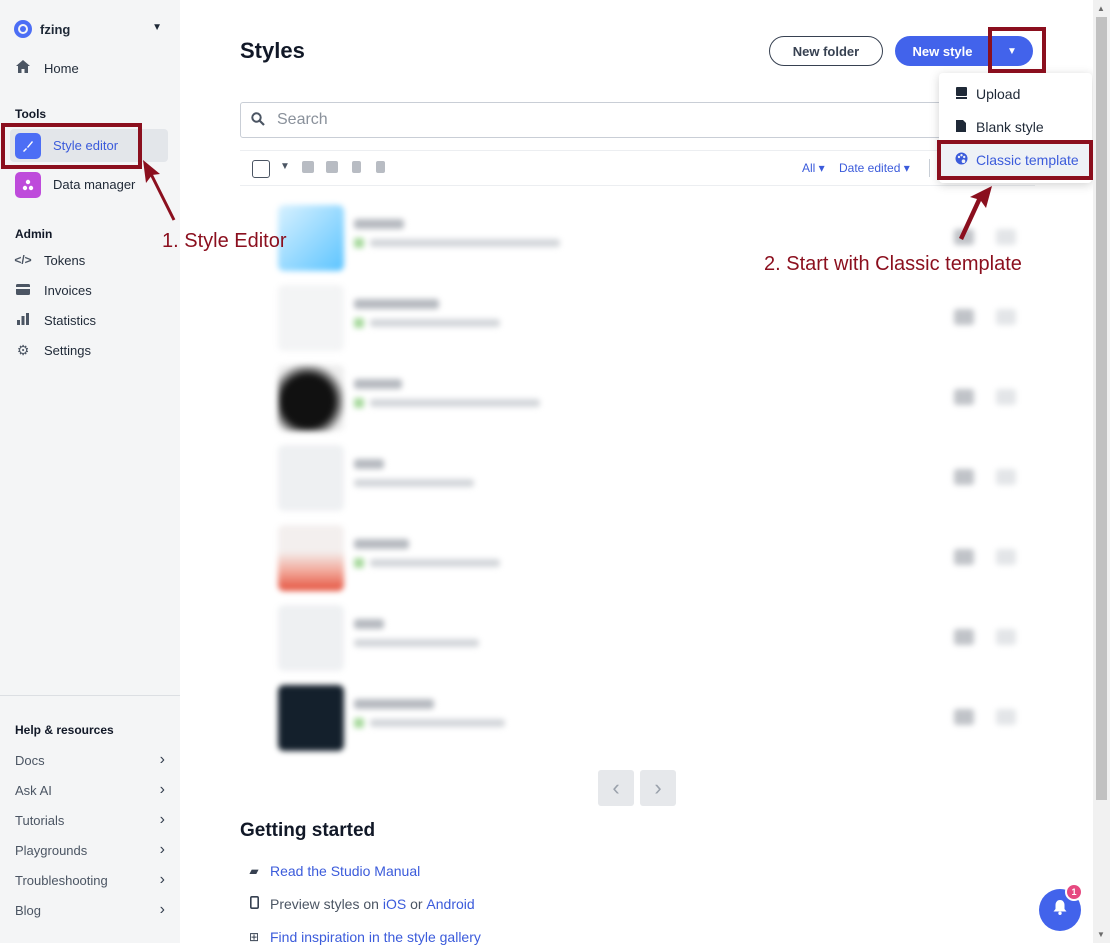  Describe the element at coordinates (361, 904) in the screenshot. I see `gs-item-preview: Preview styles on iOS or Android` at that location.